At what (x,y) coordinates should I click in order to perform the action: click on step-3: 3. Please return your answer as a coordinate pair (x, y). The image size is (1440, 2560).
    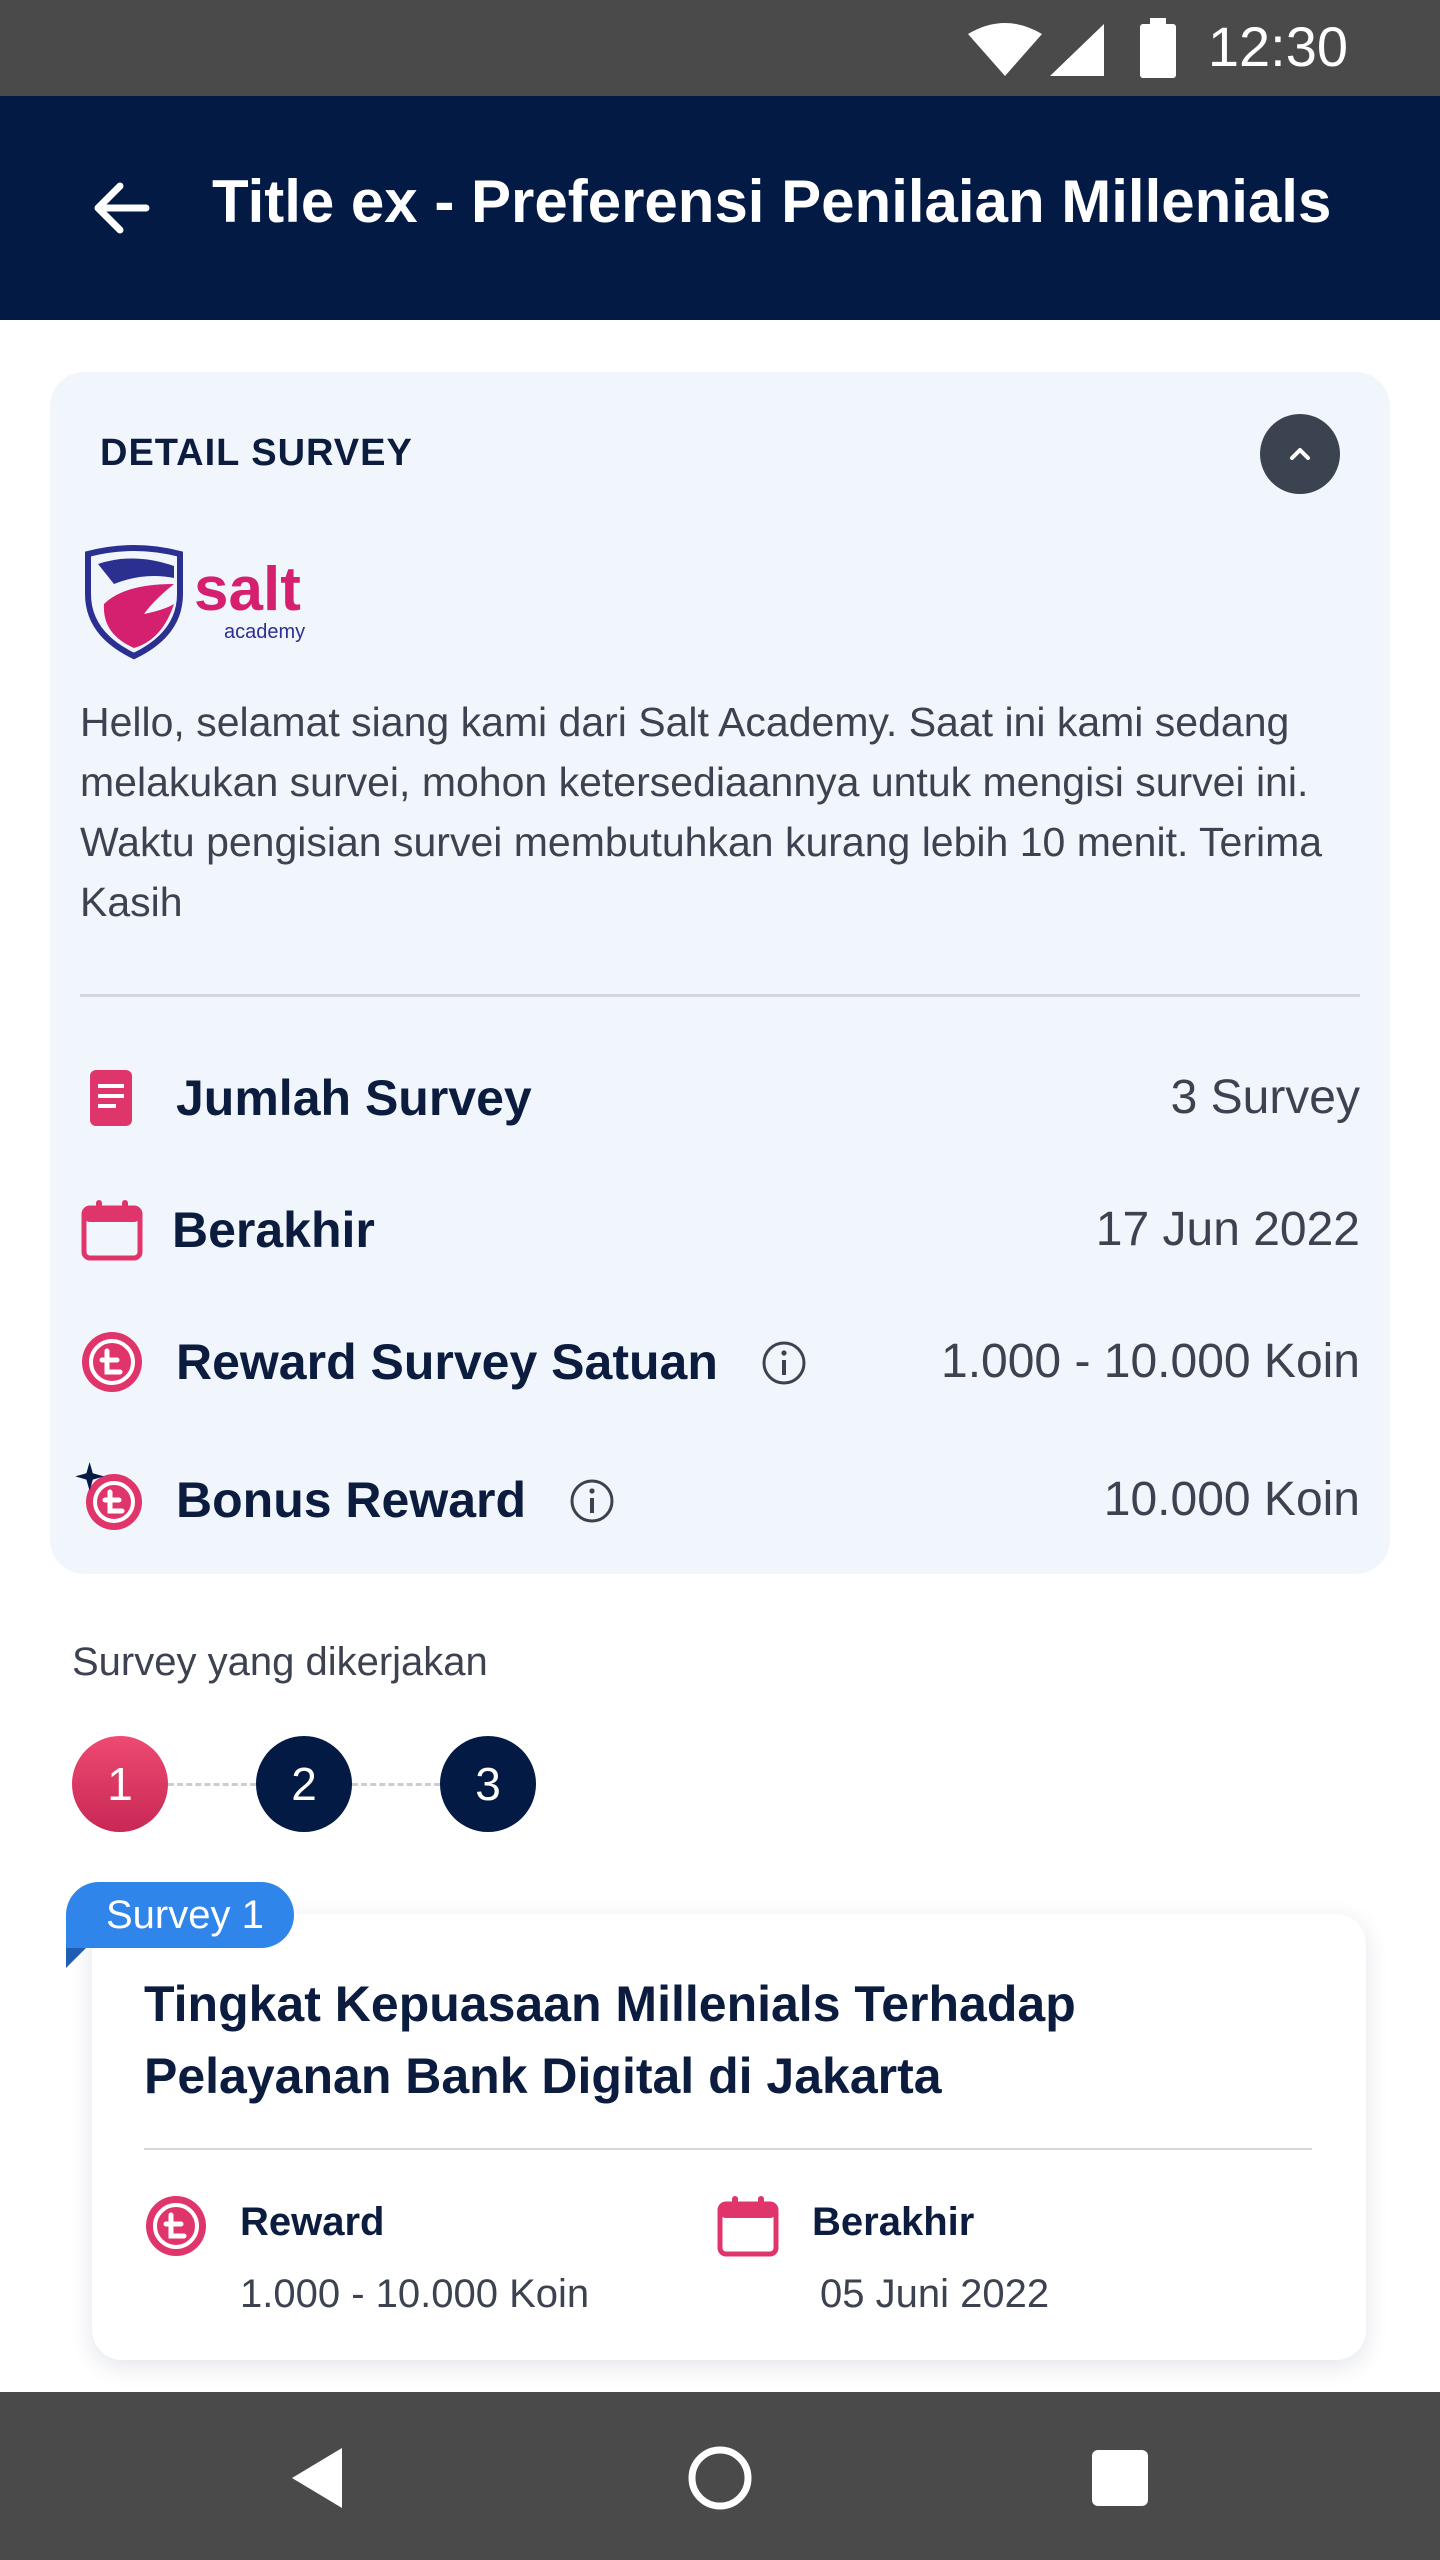
    Looking at the image, I should click on (488, 1784).